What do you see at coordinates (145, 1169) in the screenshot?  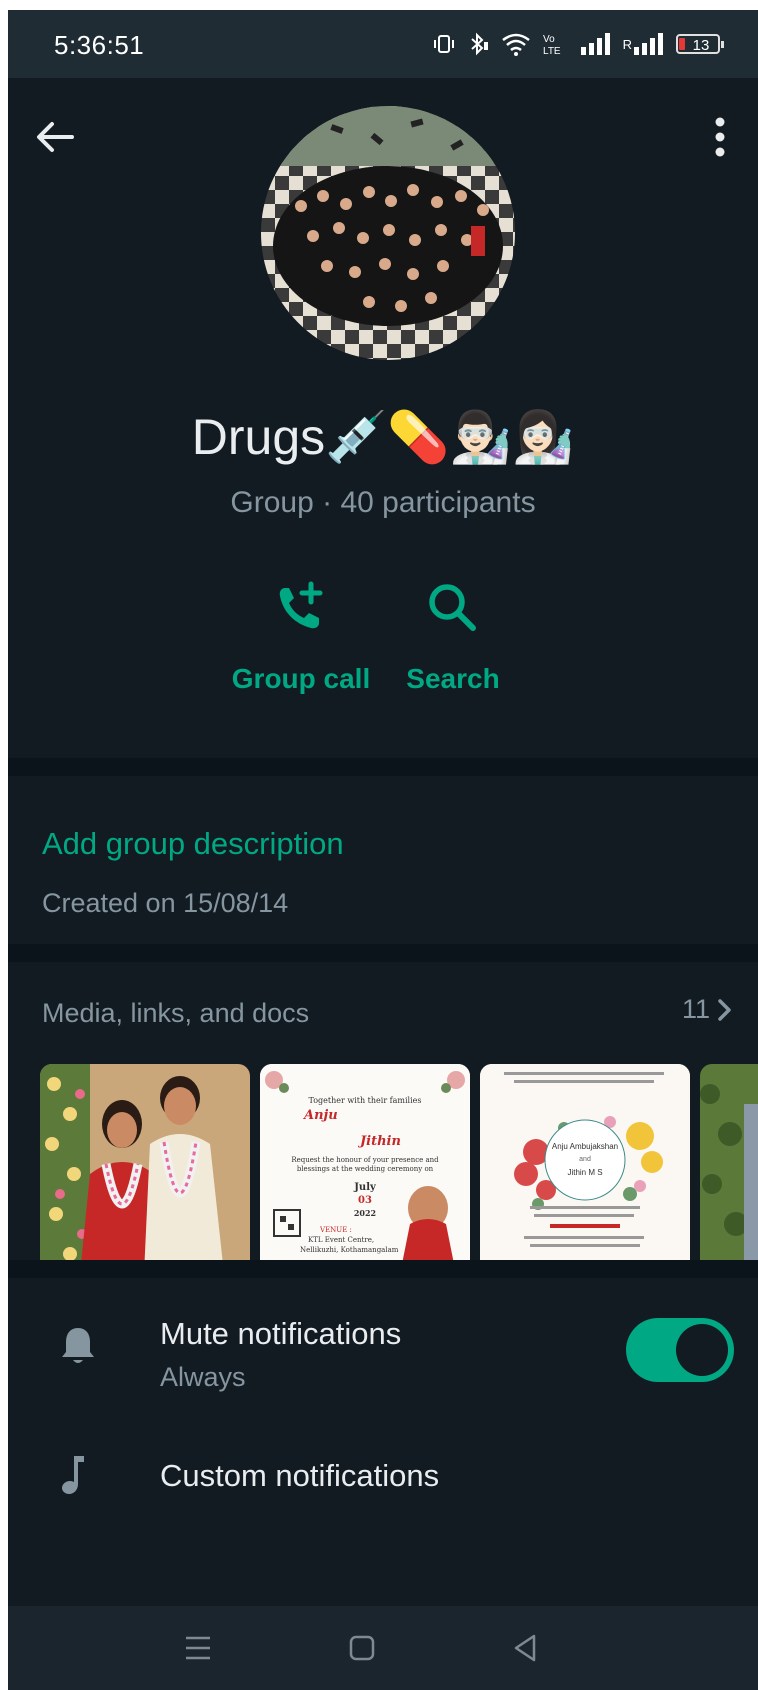 I see `media-thumbnail-photo` at bounding box center [145, 1169].